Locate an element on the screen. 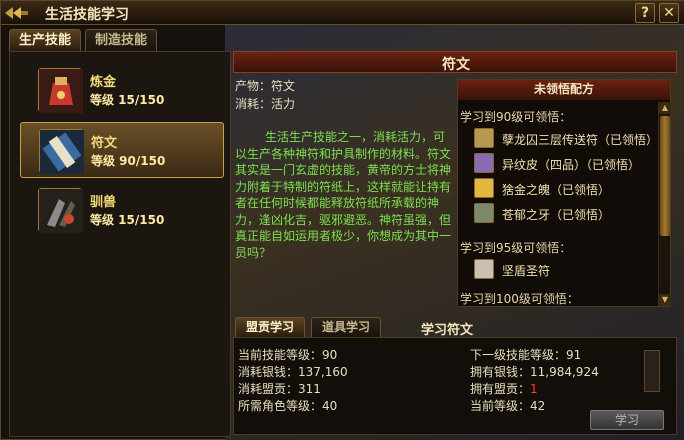 The width and height of the screenshot is (684, 440). recipe-section-label: 学习到95级可领悟： is located at coordinates (516, 248).